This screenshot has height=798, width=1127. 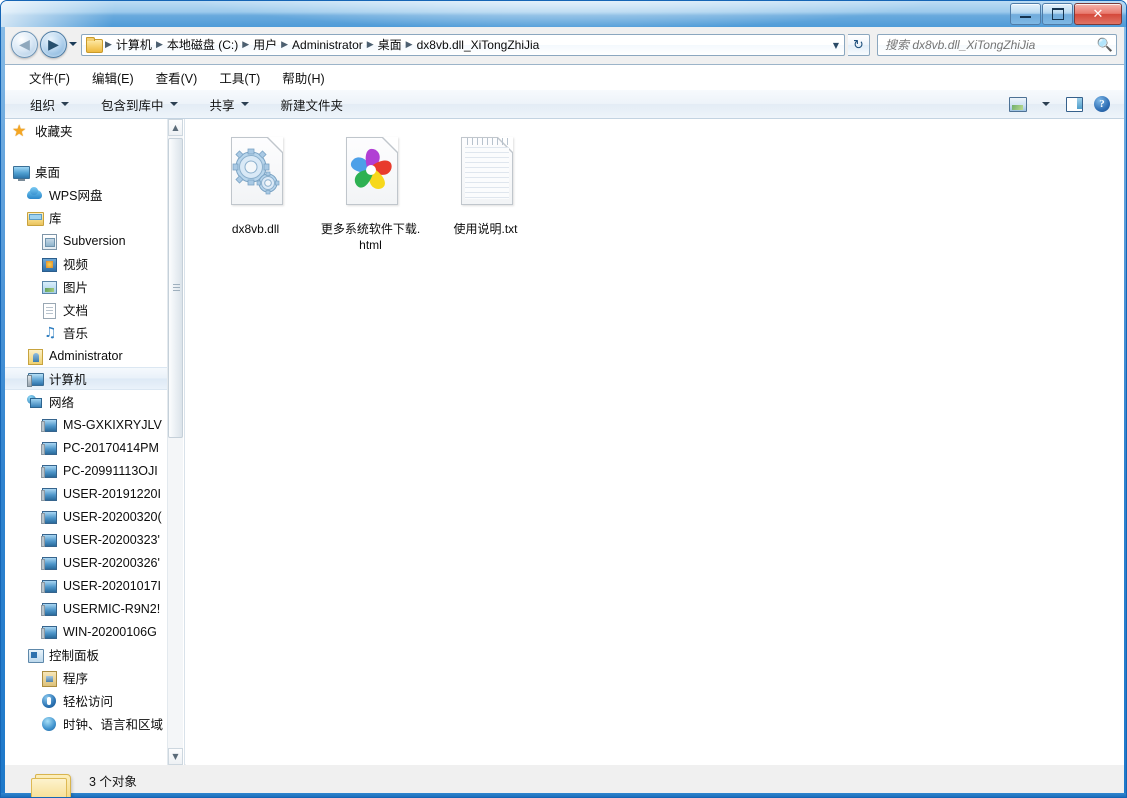 I want to click on change-view-dropdown, so click(x=1046, y=104).